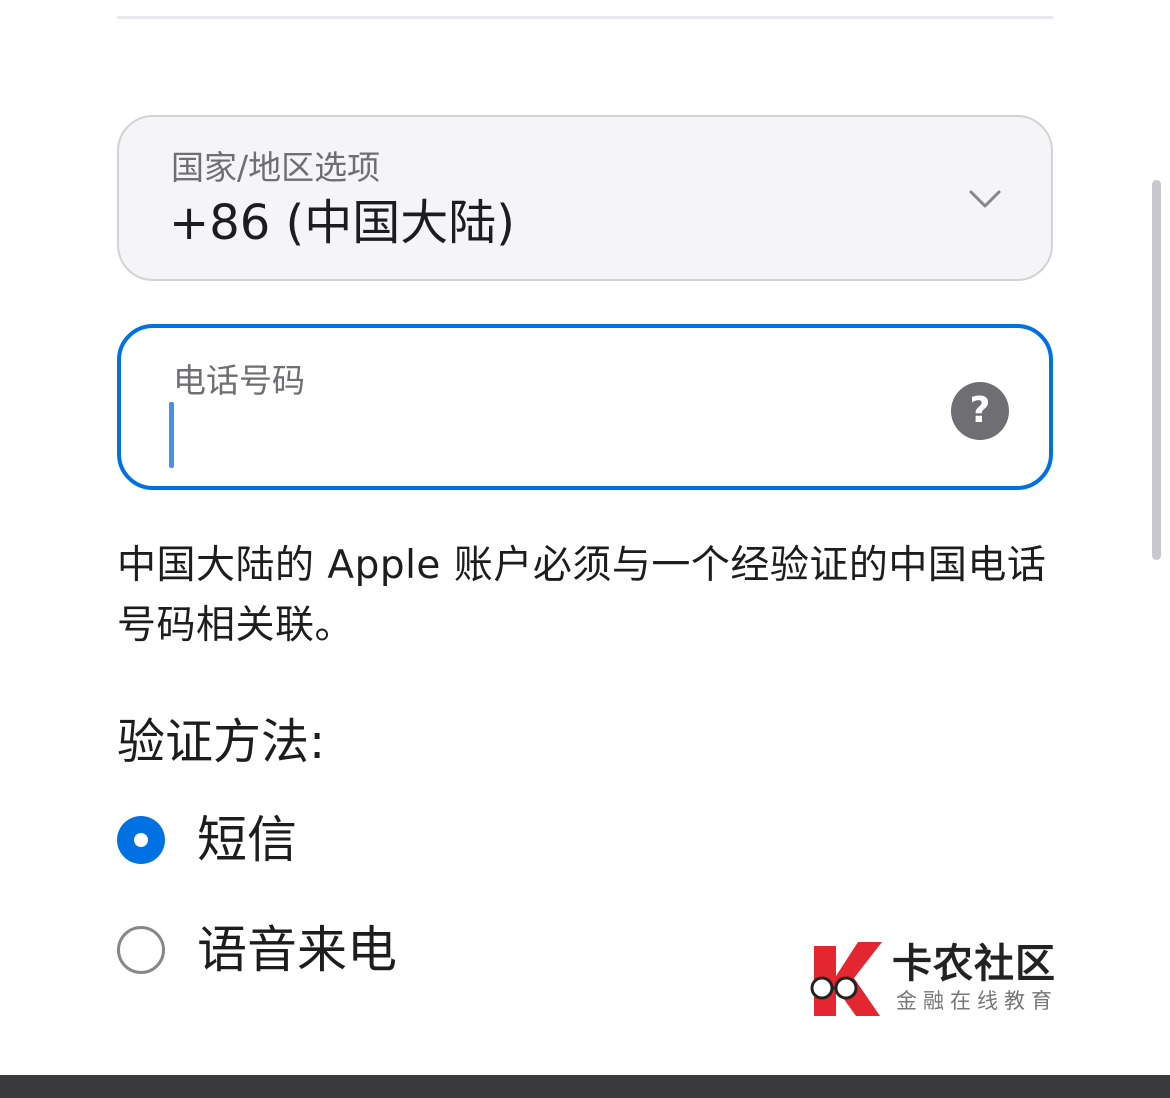 Image resolution: width=1170 pixels, height=1098 pixels. I want to click on scrollbar-thumb, so click(1156, 370).